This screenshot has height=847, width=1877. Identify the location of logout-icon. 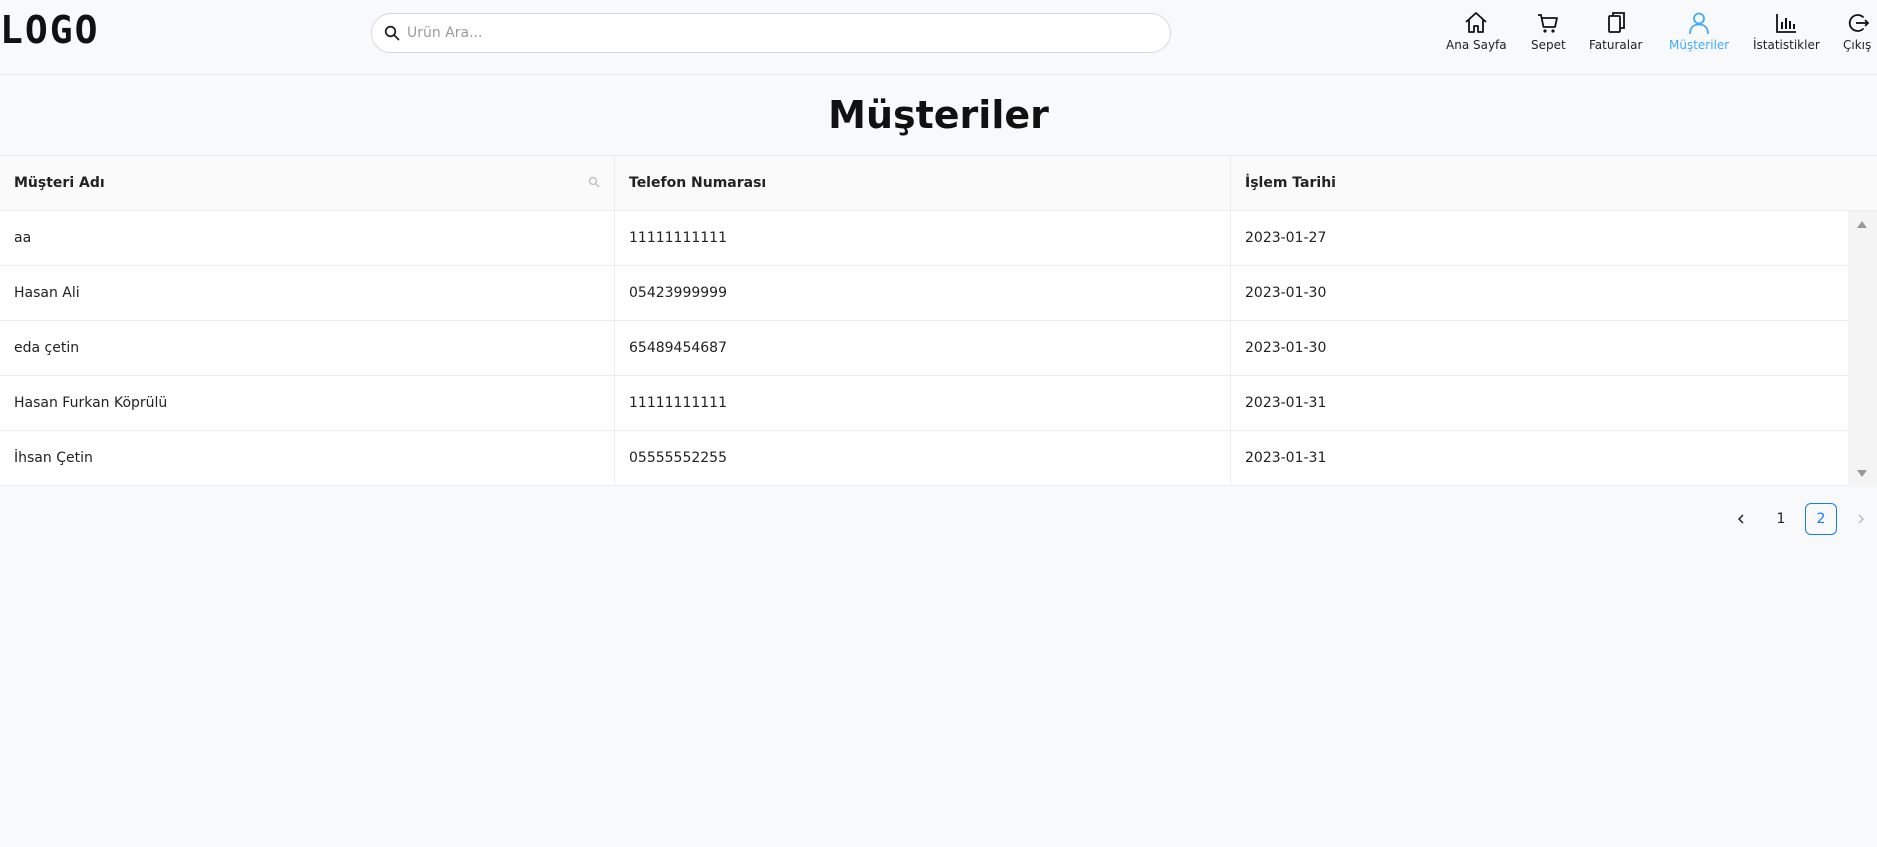
(1859, 23).